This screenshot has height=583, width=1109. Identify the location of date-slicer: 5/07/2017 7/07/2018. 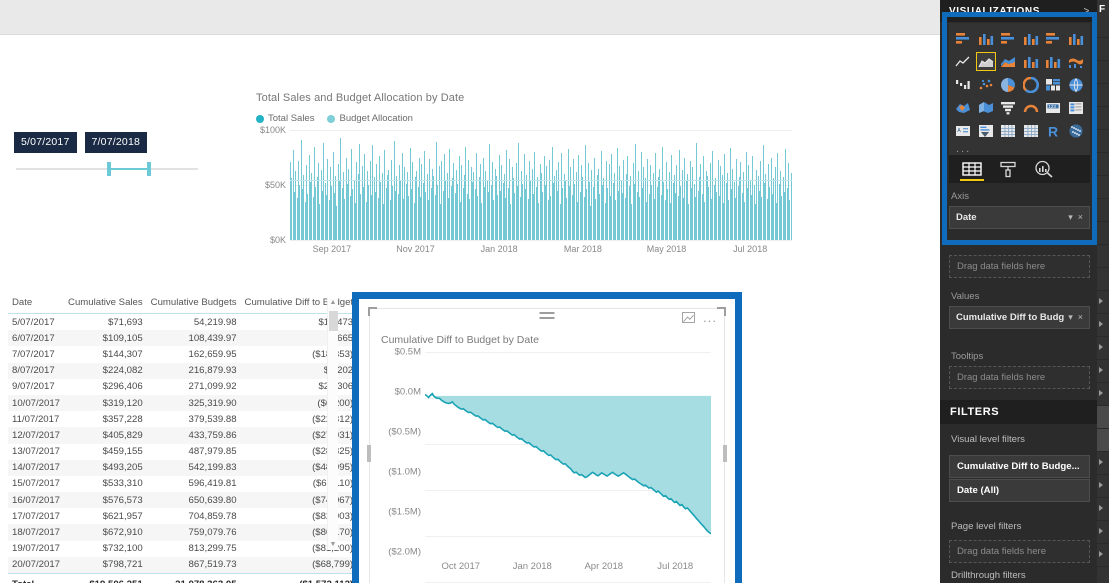
(107, 156).